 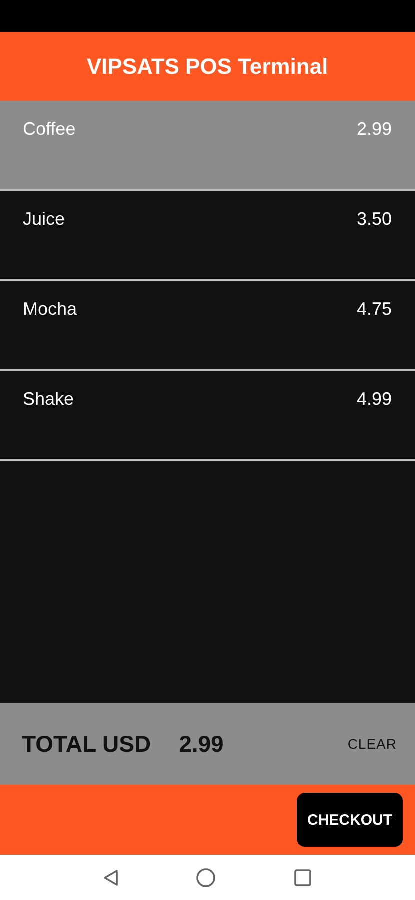 I want to click on clear-button: CLEAR, so click(x=372, y=744).